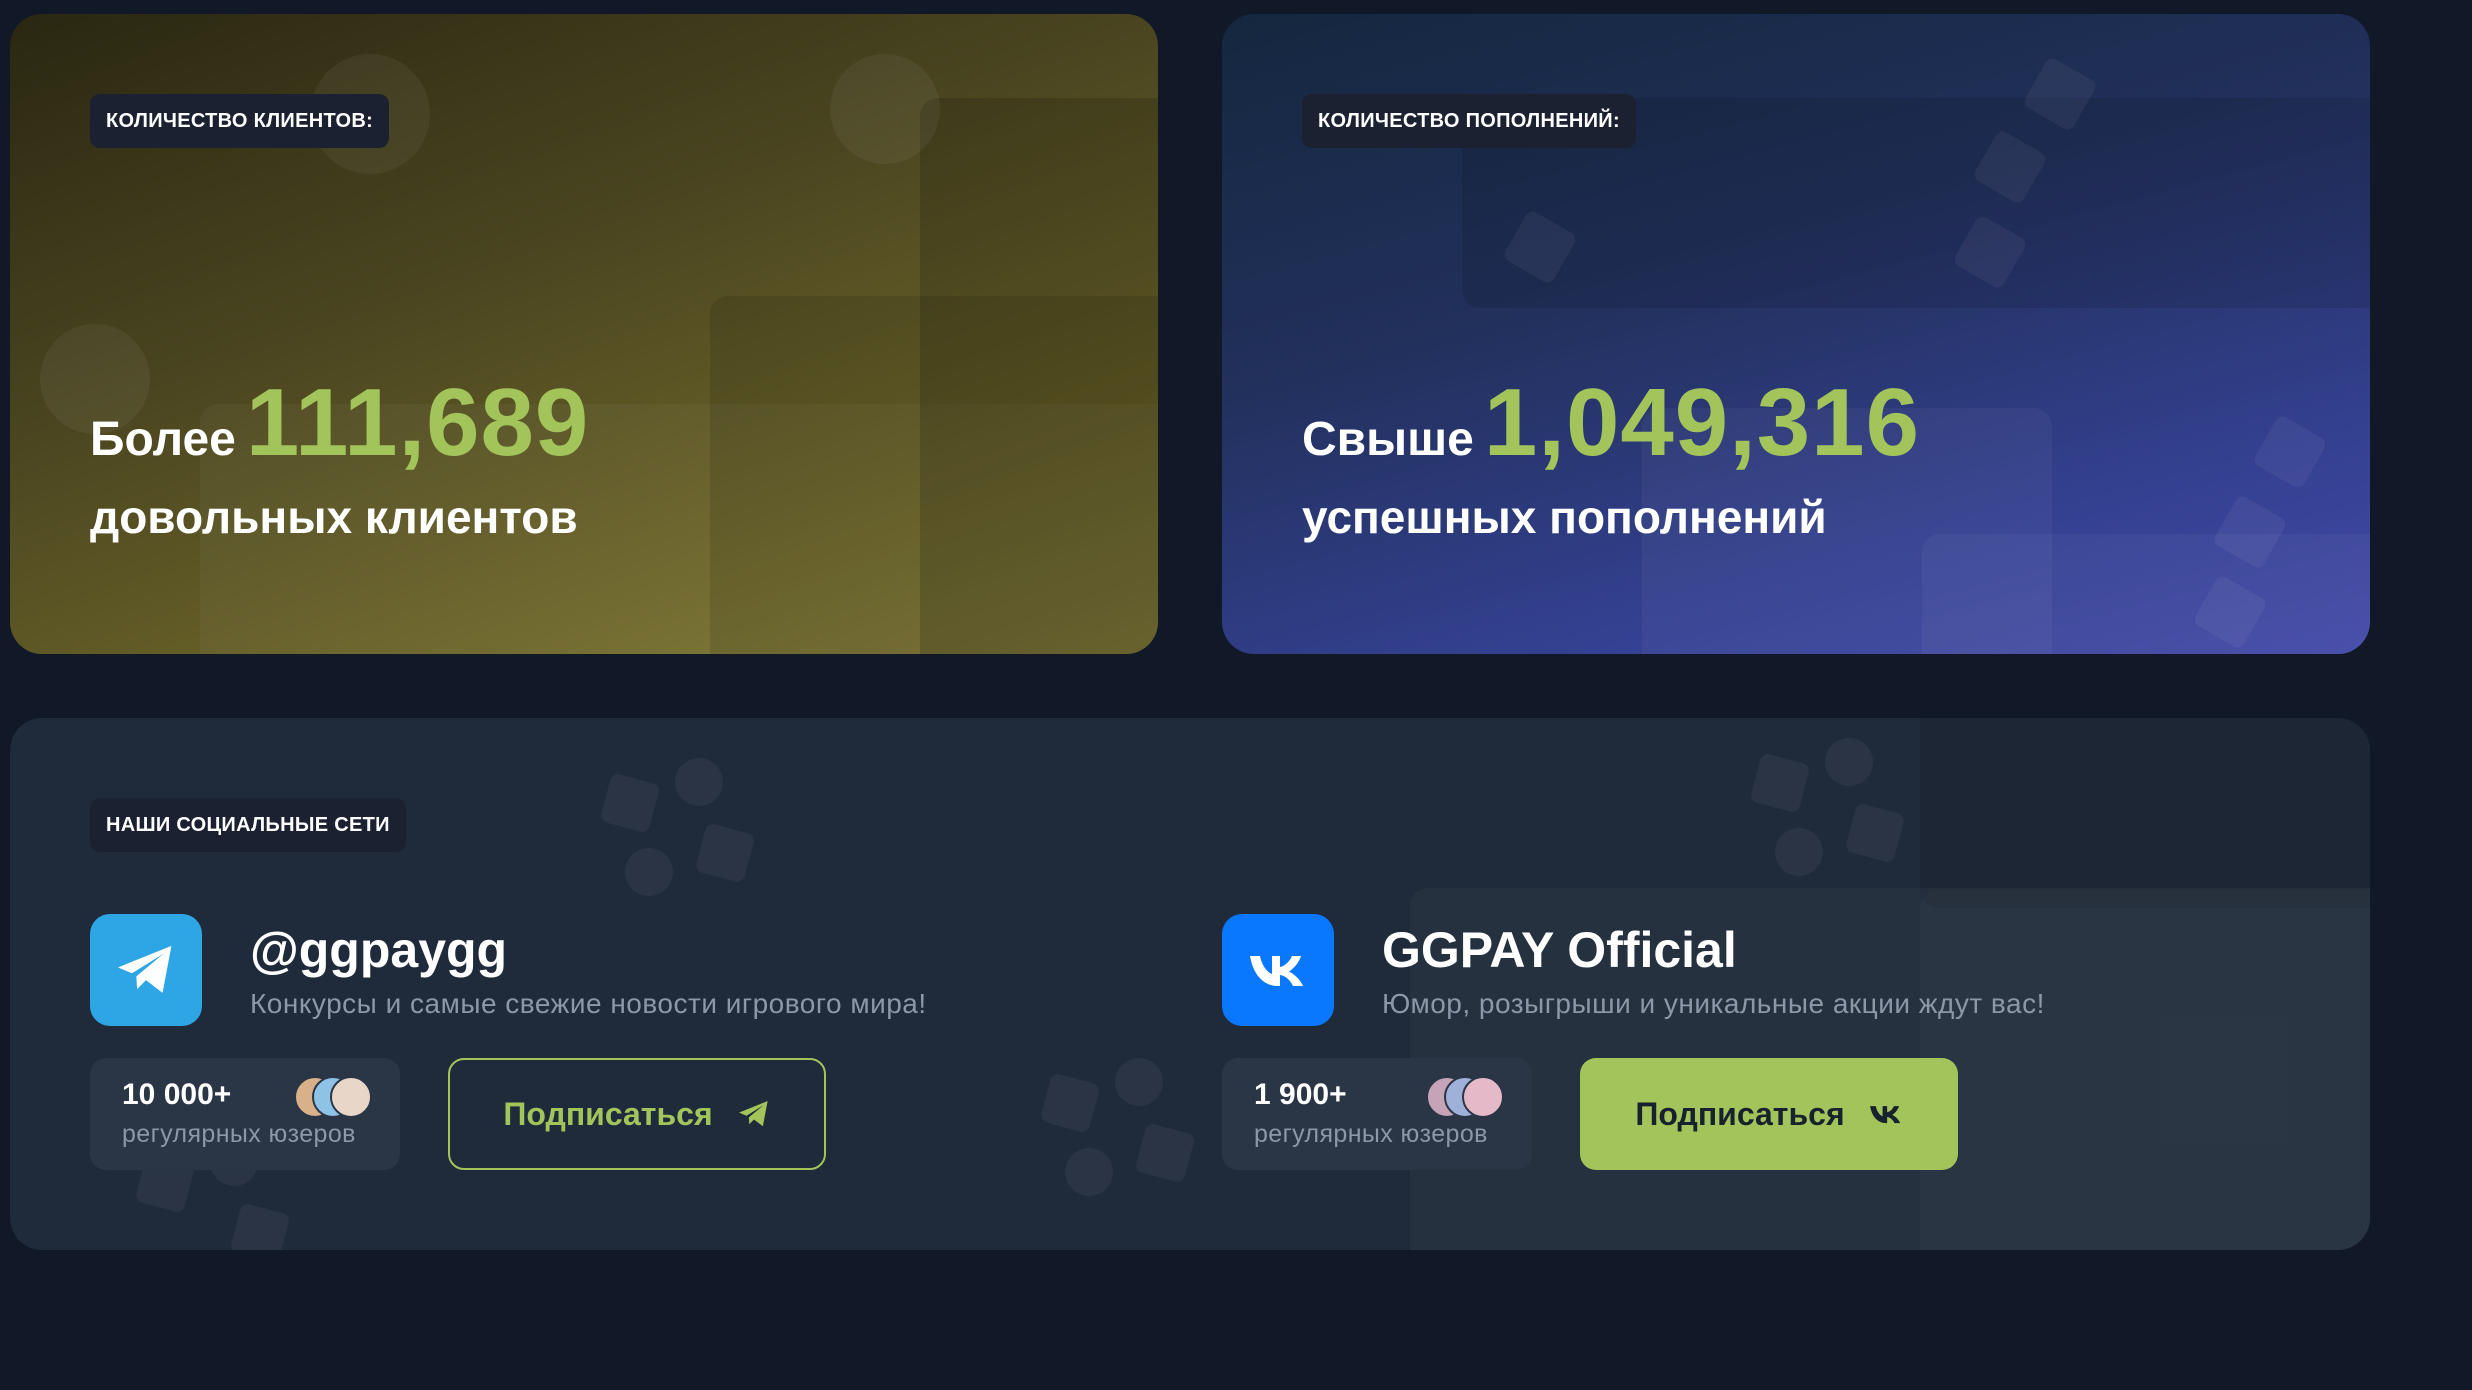 Image resolution: width=2472 pixels, height=1390 pixels. I want to click on vk-logo-glyph, so click(1276, 971).